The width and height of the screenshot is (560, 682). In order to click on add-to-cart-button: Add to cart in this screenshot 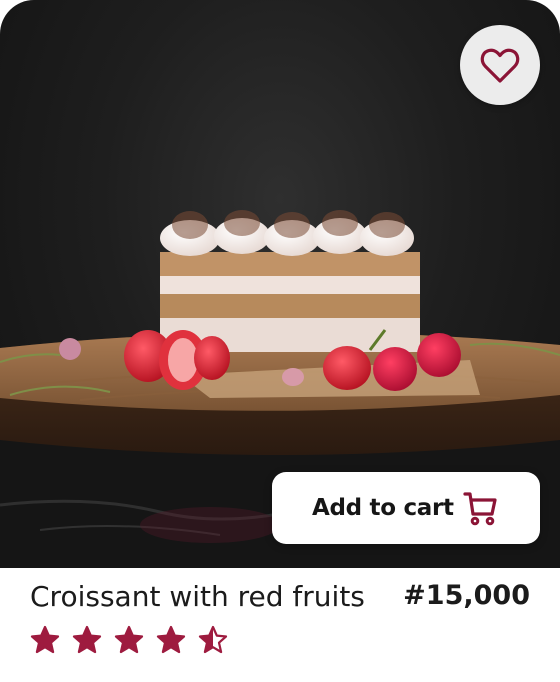, I will do `click(406, 508)`.